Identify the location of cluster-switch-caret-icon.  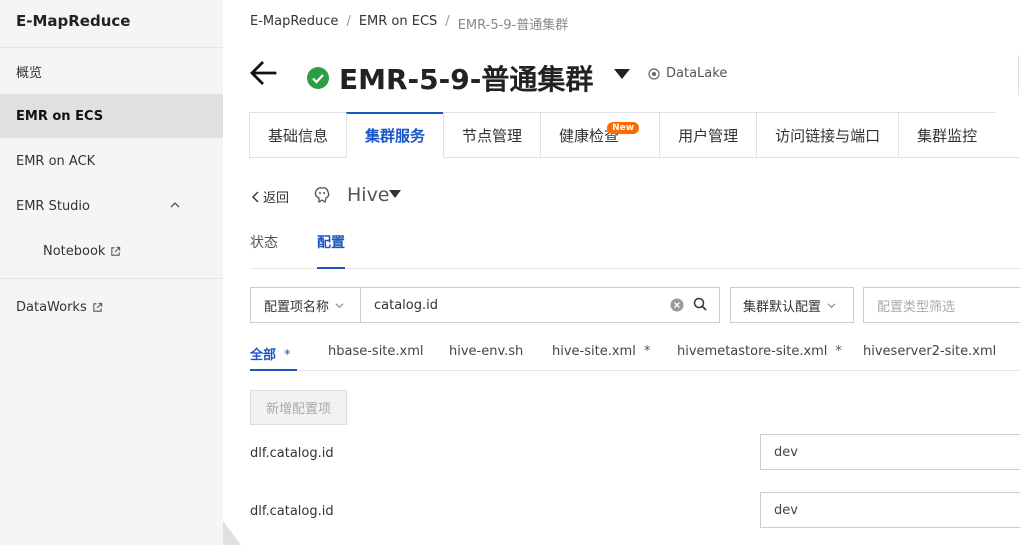
(622, 74).